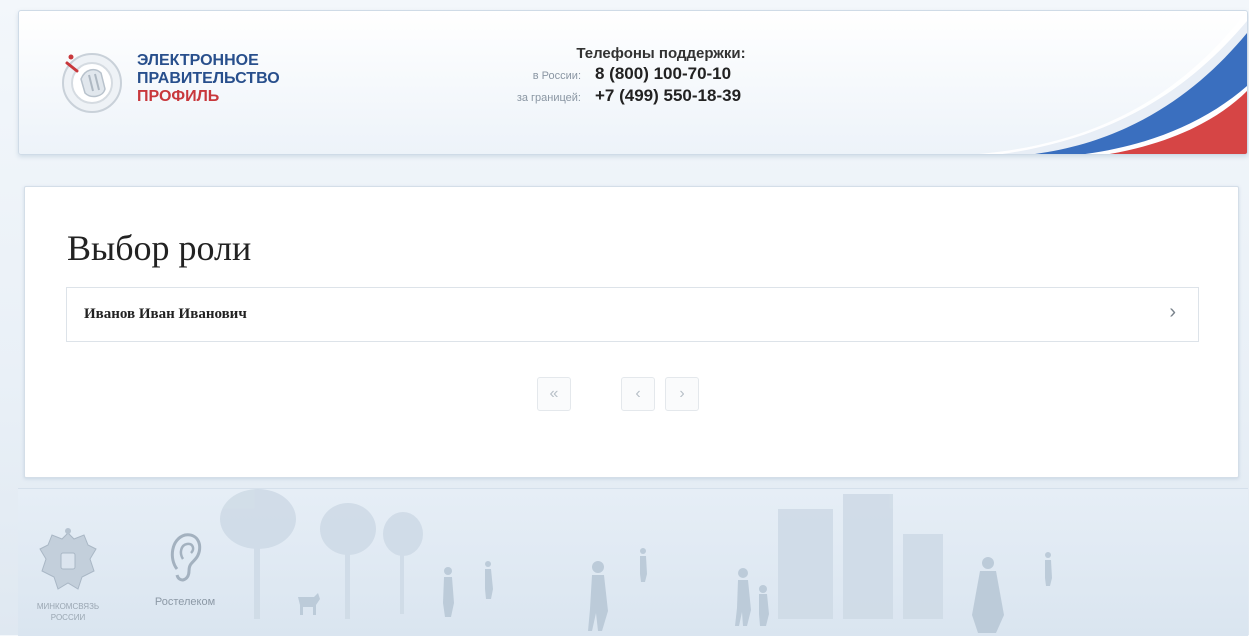  Describe the element at coordinates (68, 617) in the screenshot. I see `ministry-label-2: РОССИИ` at that location.